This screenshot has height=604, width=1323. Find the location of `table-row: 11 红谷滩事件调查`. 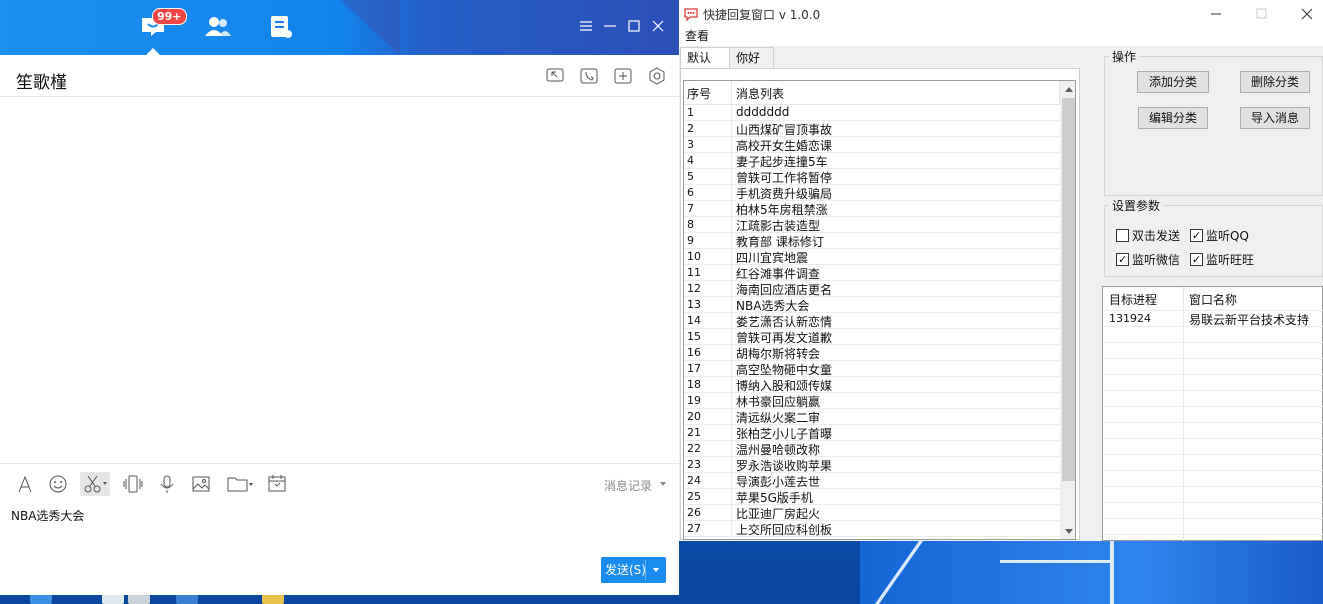

table-row: 11 红谷滩事件调查 is located at coordinates (872, 273).